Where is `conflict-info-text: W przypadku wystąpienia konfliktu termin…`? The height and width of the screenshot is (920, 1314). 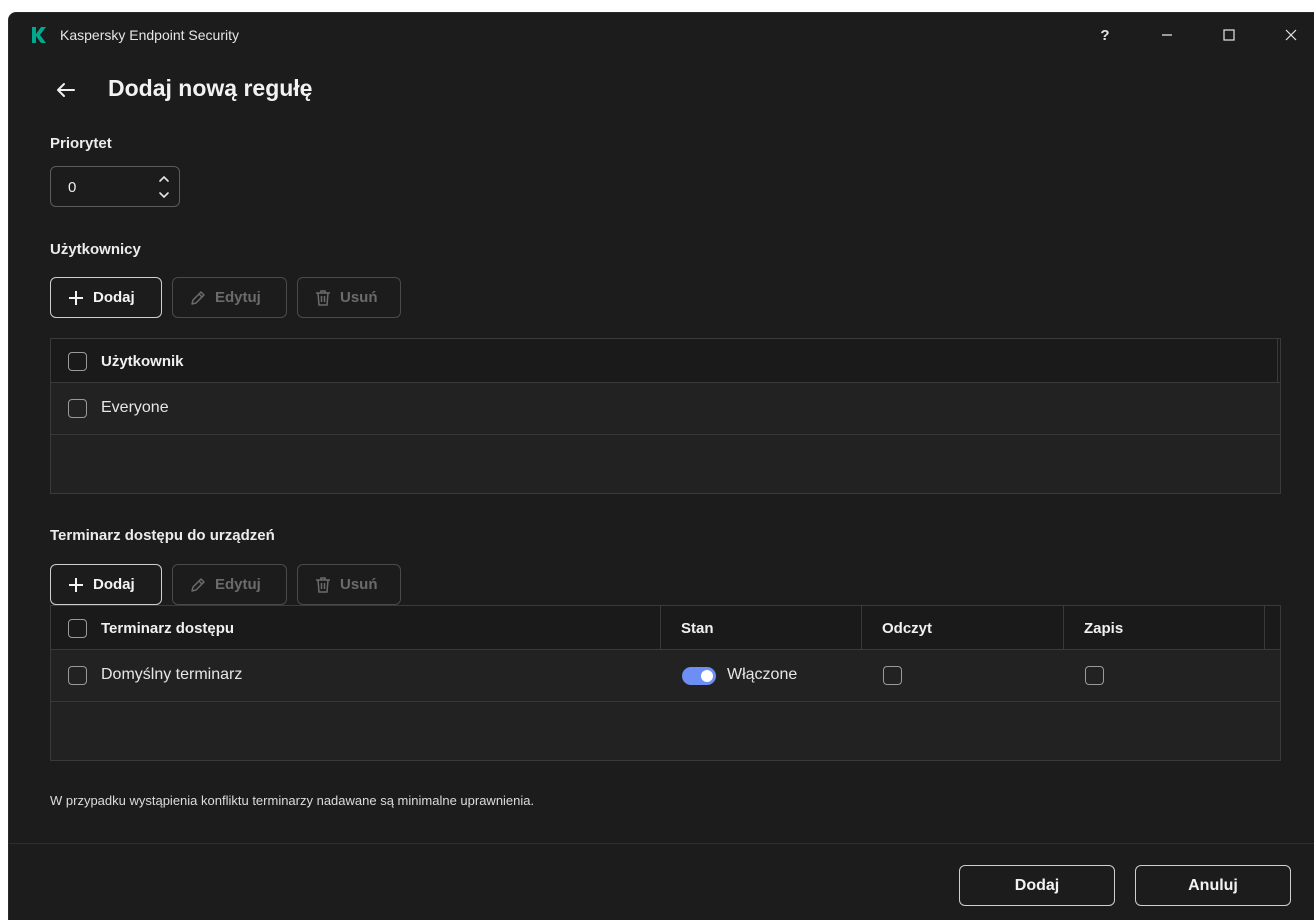 conflict-info-text: W przypadku wystąpienia konfliktu termin… is located at coordinates (292, 800).